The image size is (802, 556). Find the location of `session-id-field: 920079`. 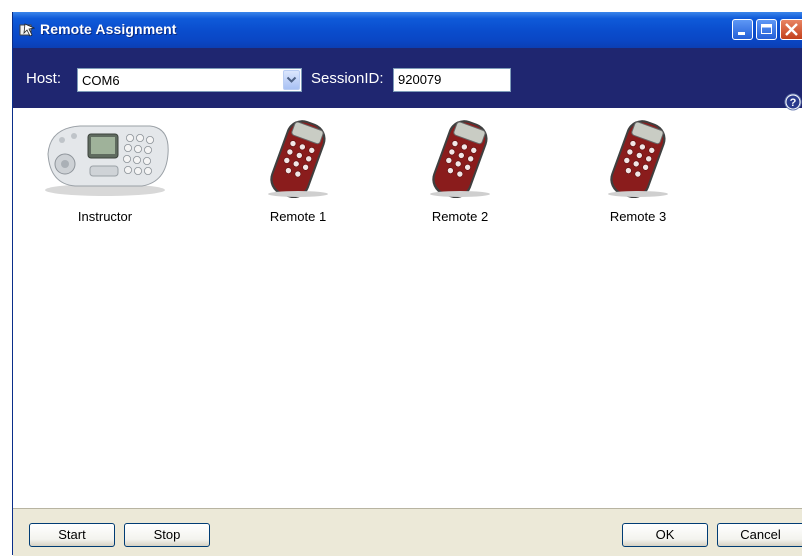

session-id-field: 920079 is located at coordinates (452, 80).